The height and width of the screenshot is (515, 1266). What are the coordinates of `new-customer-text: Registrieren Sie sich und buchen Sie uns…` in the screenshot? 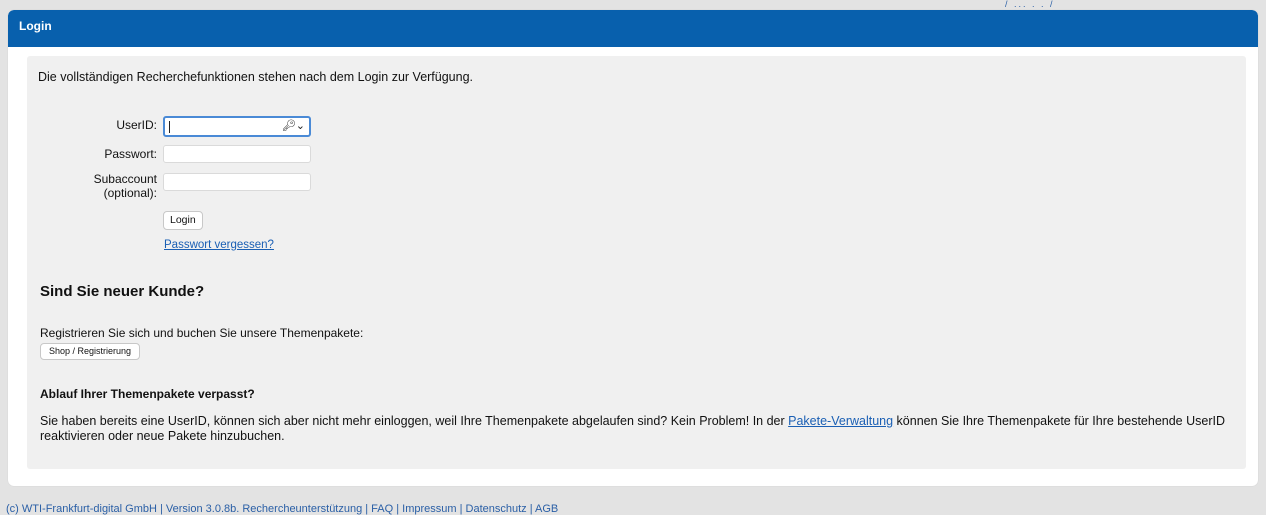 It's located at (202, 333).